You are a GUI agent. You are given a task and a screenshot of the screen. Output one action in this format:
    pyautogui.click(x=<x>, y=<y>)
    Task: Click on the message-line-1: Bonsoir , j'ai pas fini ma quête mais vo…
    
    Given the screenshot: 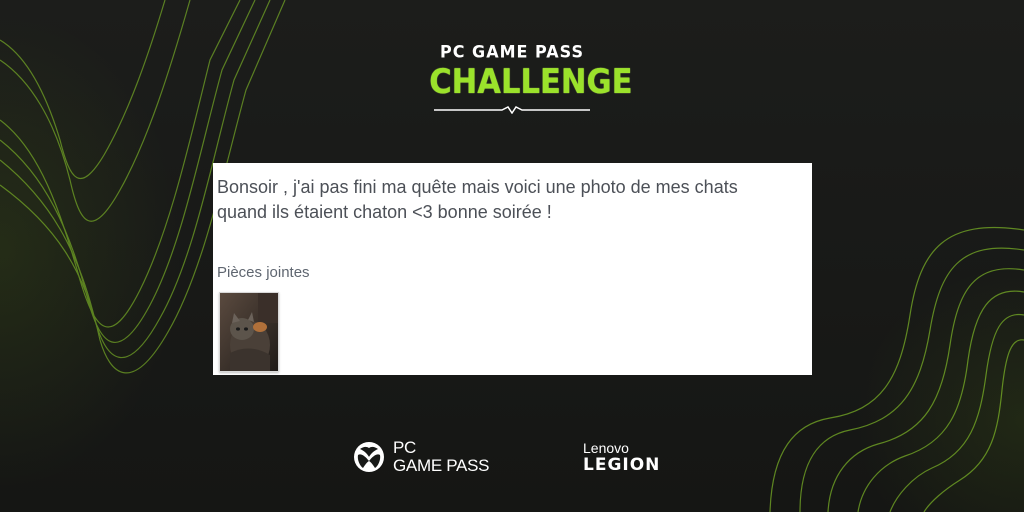 What is the action you would take?
    pyautogui.click(x=477, y=187)
    